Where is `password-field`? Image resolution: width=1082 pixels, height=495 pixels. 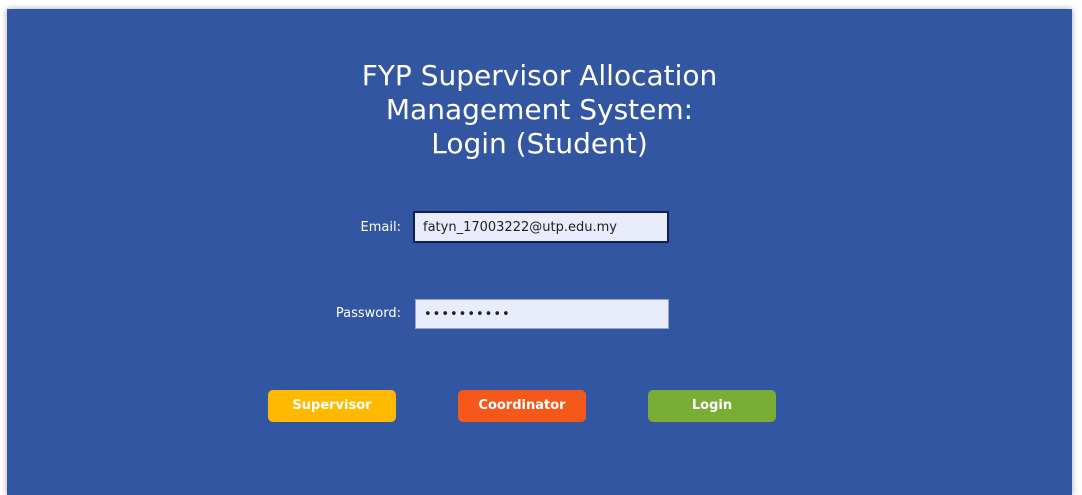
password-field is located at coordinates (542, 314).